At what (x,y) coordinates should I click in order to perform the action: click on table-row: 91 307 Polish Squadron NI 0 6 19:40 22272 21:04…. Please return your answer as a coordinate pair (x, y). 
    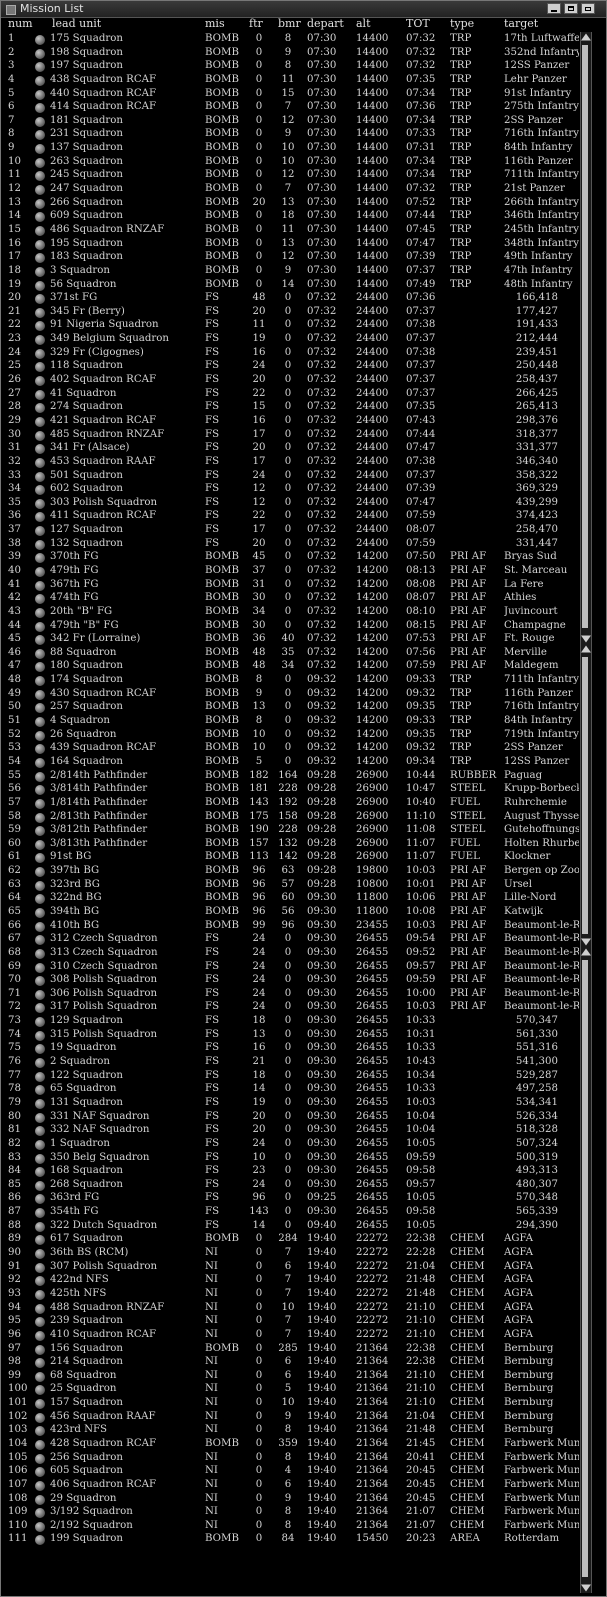
    Looking at the image, I should click on (290, 1267).